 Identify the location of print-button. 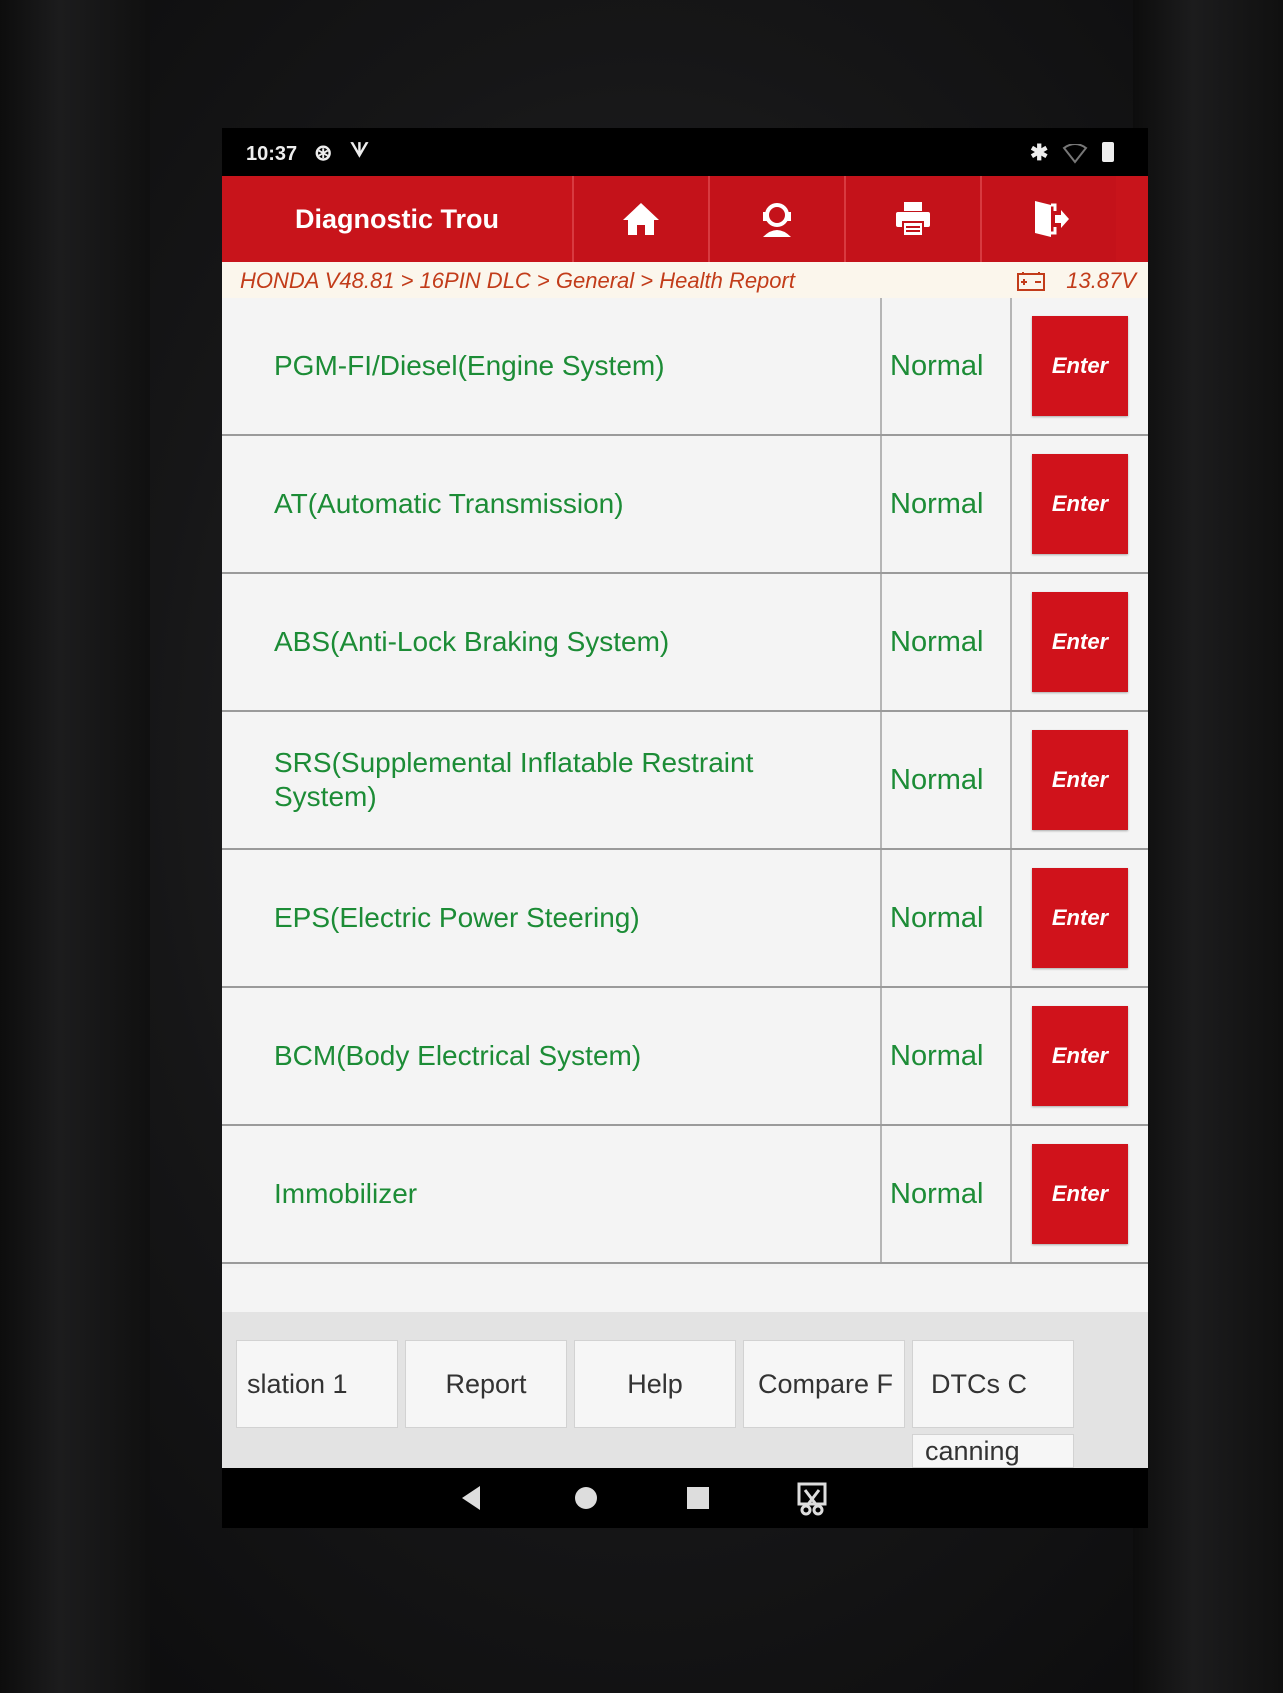
(912, 219).